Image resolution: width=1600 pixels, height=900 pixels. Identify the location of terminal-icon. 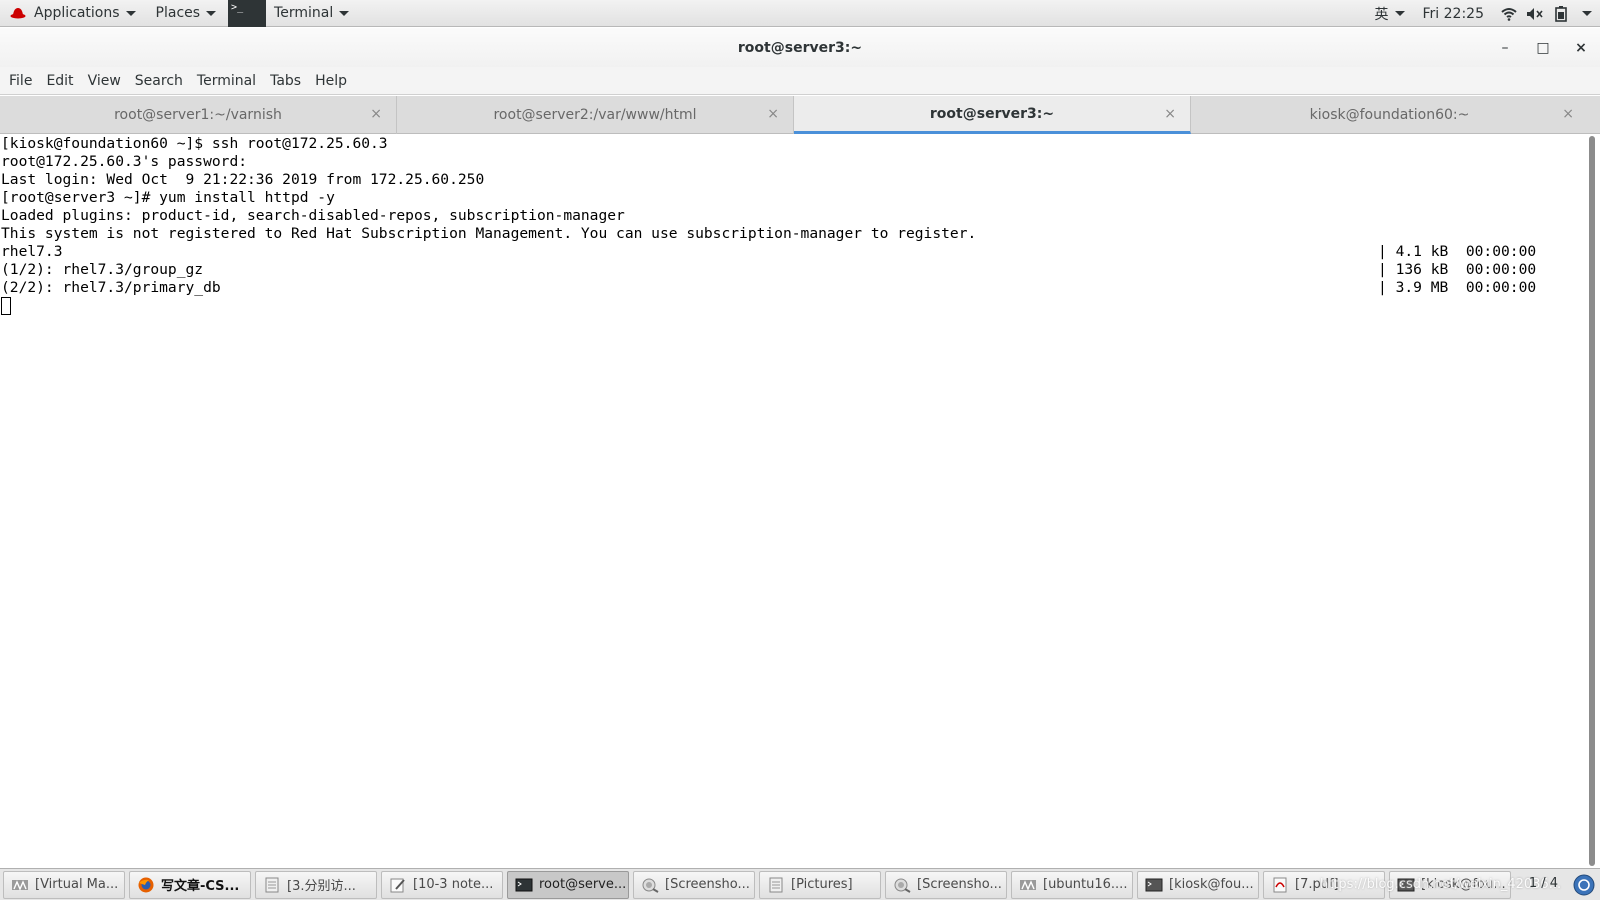
(524, 884).